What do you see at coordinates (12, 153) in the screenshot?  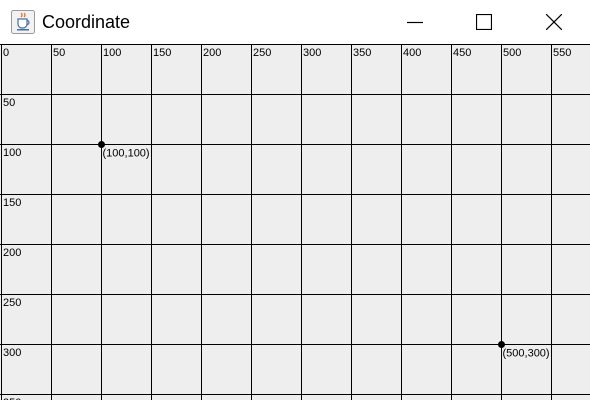 I see `y-tick-label: 100` at bounding box center [12, 153].